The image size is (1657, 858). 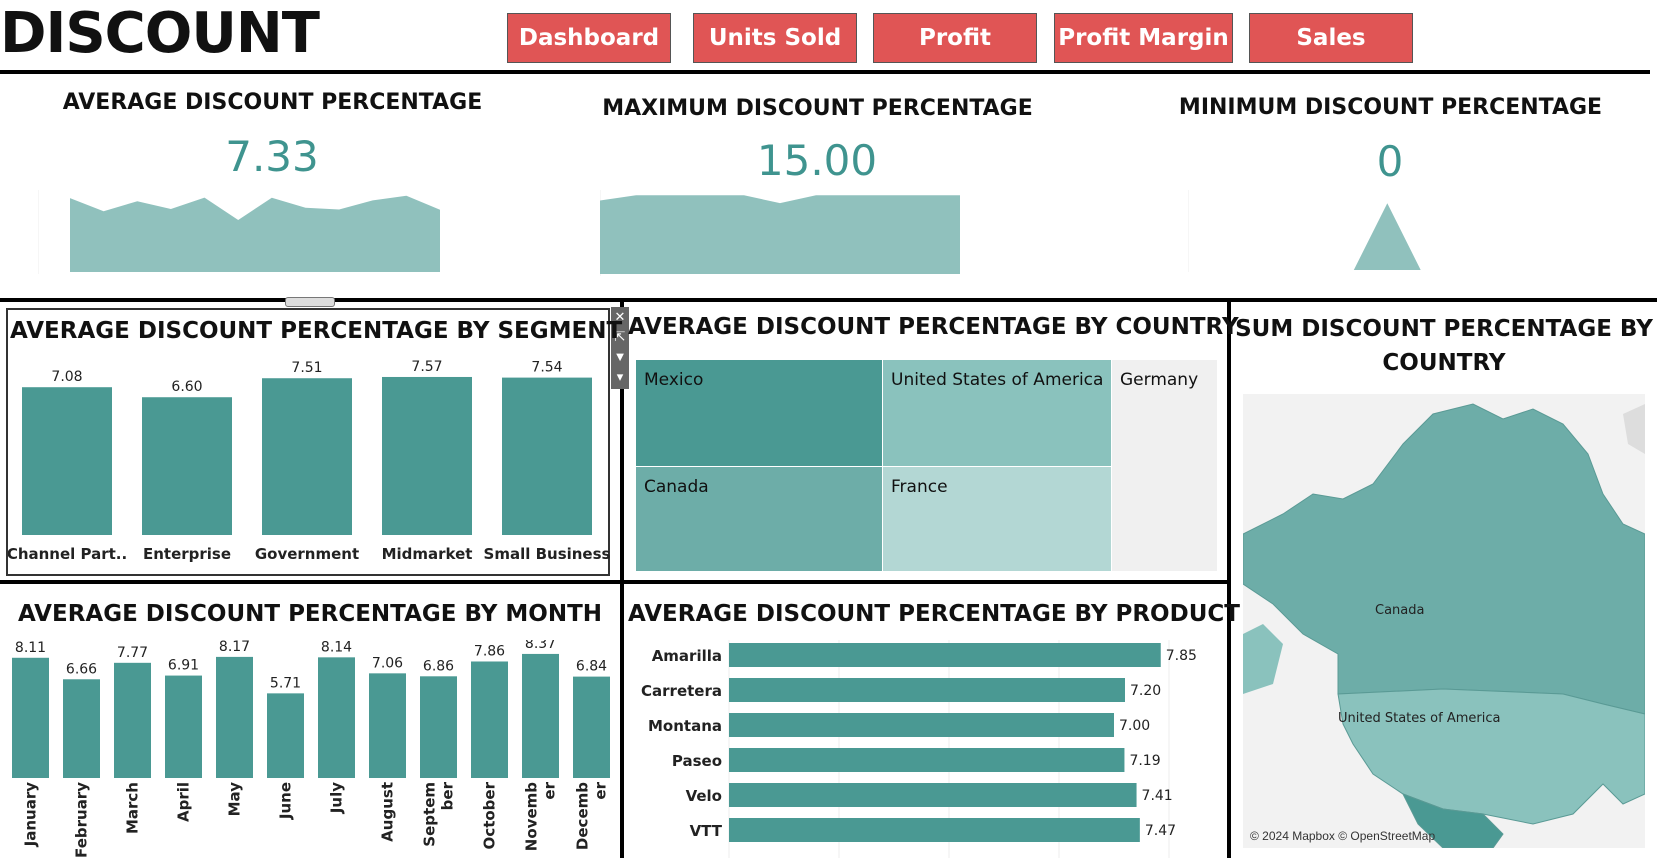 I want to click on month-category-label: January, so click(x=31, y=815).